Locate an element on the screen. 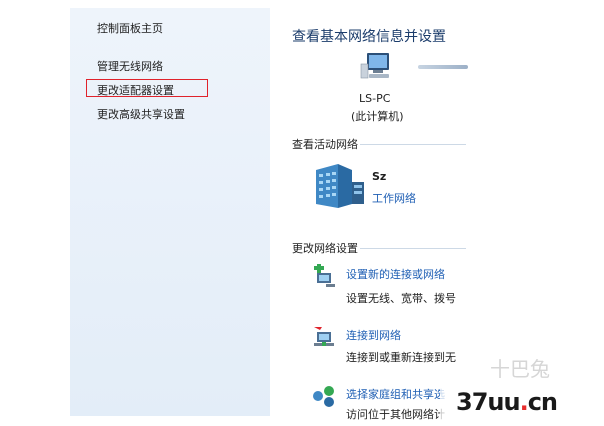 The image size is (604, 426). sidebar-item-control-panel-home: 控制面板主页 is located at coordinates (130, 28).